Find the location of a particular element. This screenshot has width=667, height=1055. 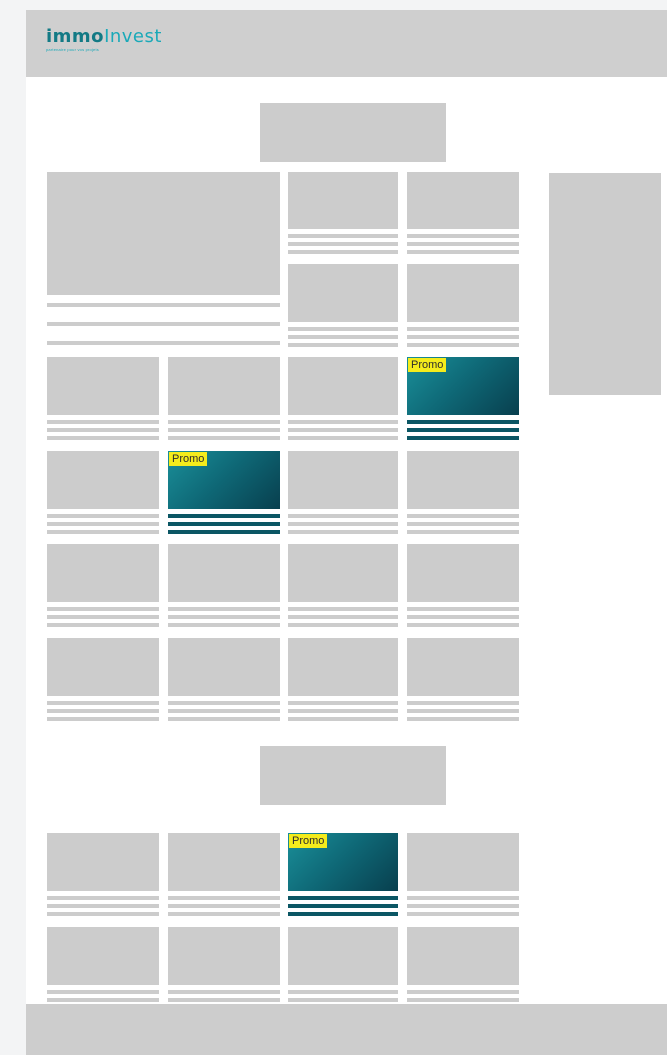

immoinvest-logo: immoInvest partenaire pour vos projets is located at coordinates (104, 40).